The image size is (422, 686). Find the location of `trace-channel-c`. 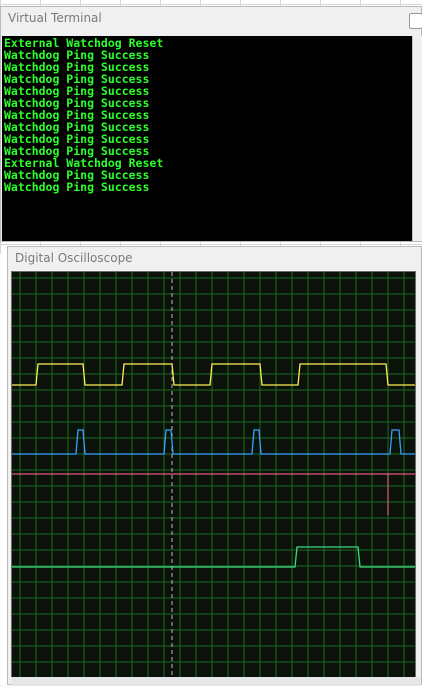

trace-channel-c is located at coordinates (213, 494).